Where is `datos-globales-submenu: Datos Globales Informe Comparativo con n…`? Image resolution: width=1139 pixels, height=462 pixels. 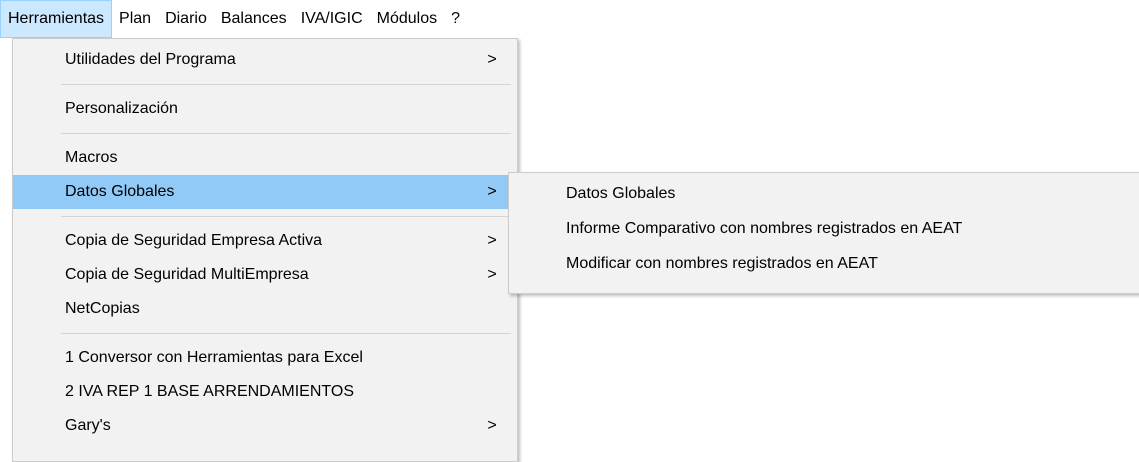 datos-globales-submenu: Datos Globales Informe Comparativo con n… is located at coordinates (823, 233).